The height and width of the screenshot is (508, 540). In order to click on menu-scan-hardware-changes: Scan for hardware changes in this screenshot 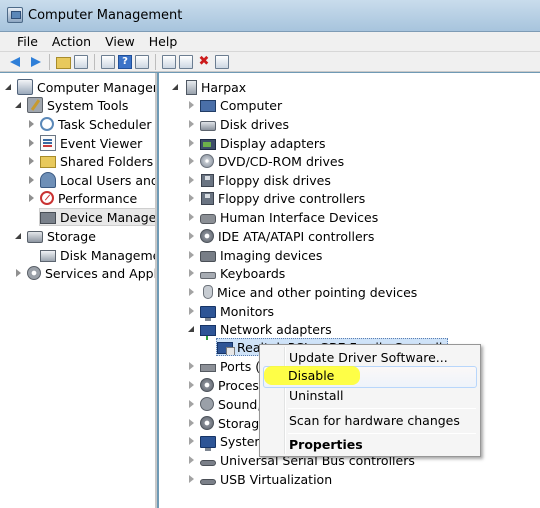, I will do `click(370, 421)`.